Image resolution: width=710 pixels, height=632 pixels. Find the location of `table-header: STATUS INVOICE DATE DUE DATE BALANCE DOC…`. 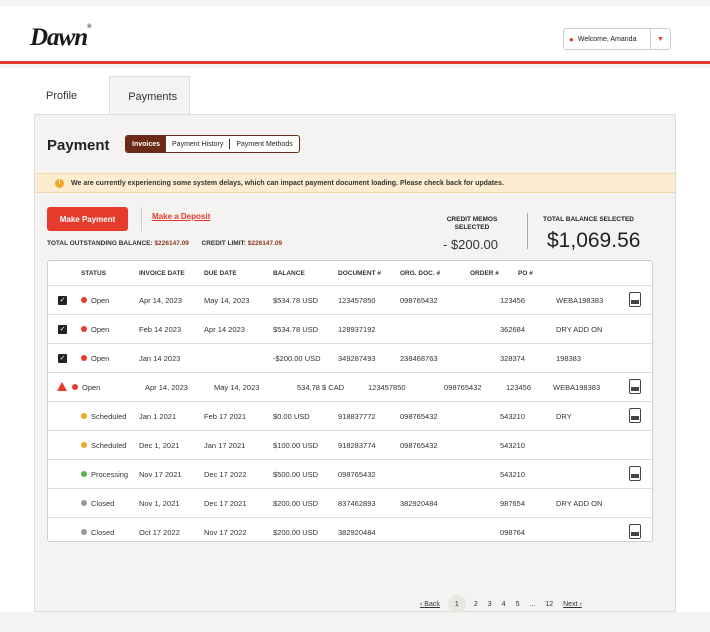

table-header: STATUS INVOICE DATE DUE DATE BALANCE DOC… is located at coordinates (350, 273).